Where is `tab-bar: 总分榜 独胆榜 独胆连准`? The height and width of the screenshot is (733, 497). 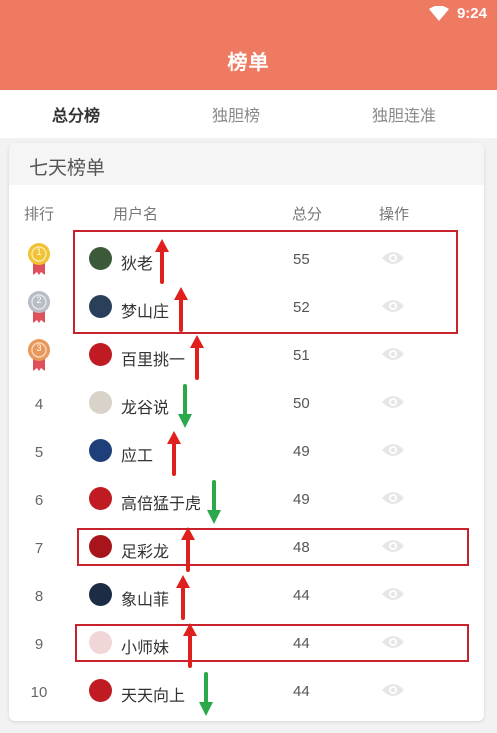
tab-bar: 总分榜 独胆榜 独胆连准 is located at coordinates (248, 114).